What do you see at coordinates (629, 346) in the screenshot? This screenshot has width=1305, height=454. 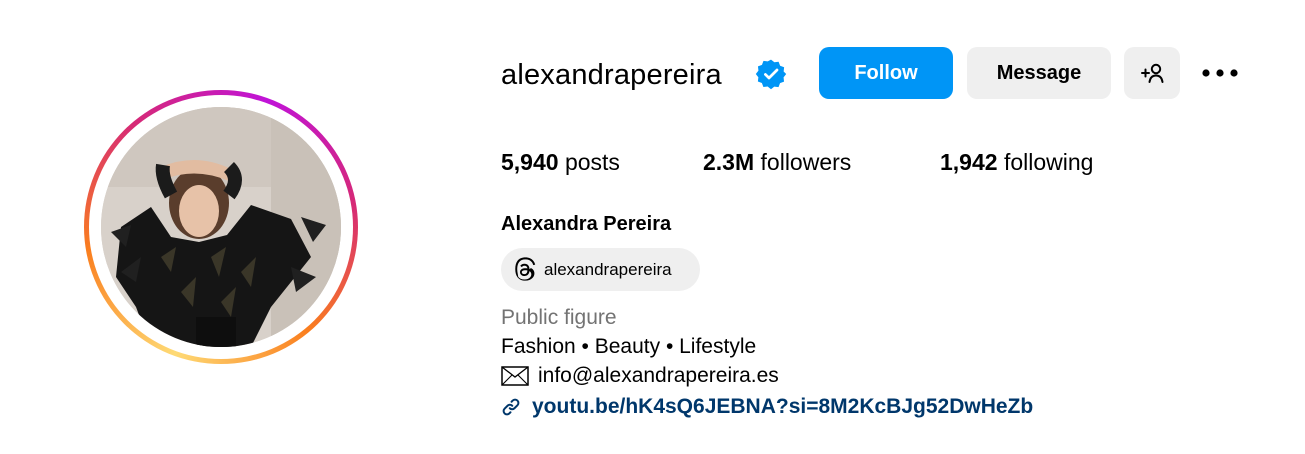 I see `bio-text: Fashion • Beauty • Lifestyle` at bounding box center [629, 346].